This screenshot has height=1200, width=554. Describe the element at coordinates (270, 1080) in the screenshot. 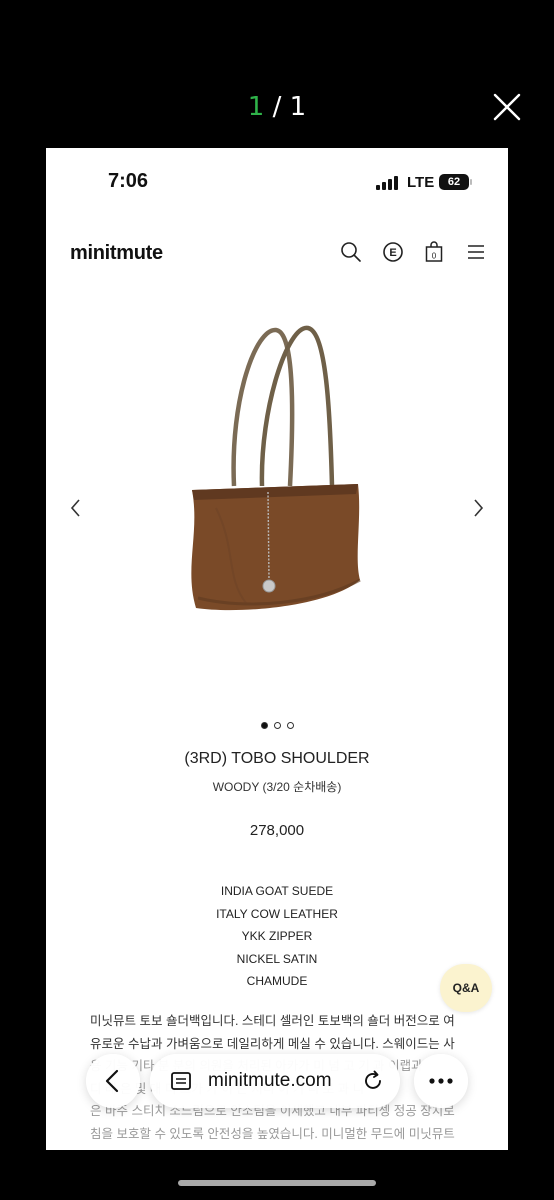

I see `url-text: minitmute.com` at that location.